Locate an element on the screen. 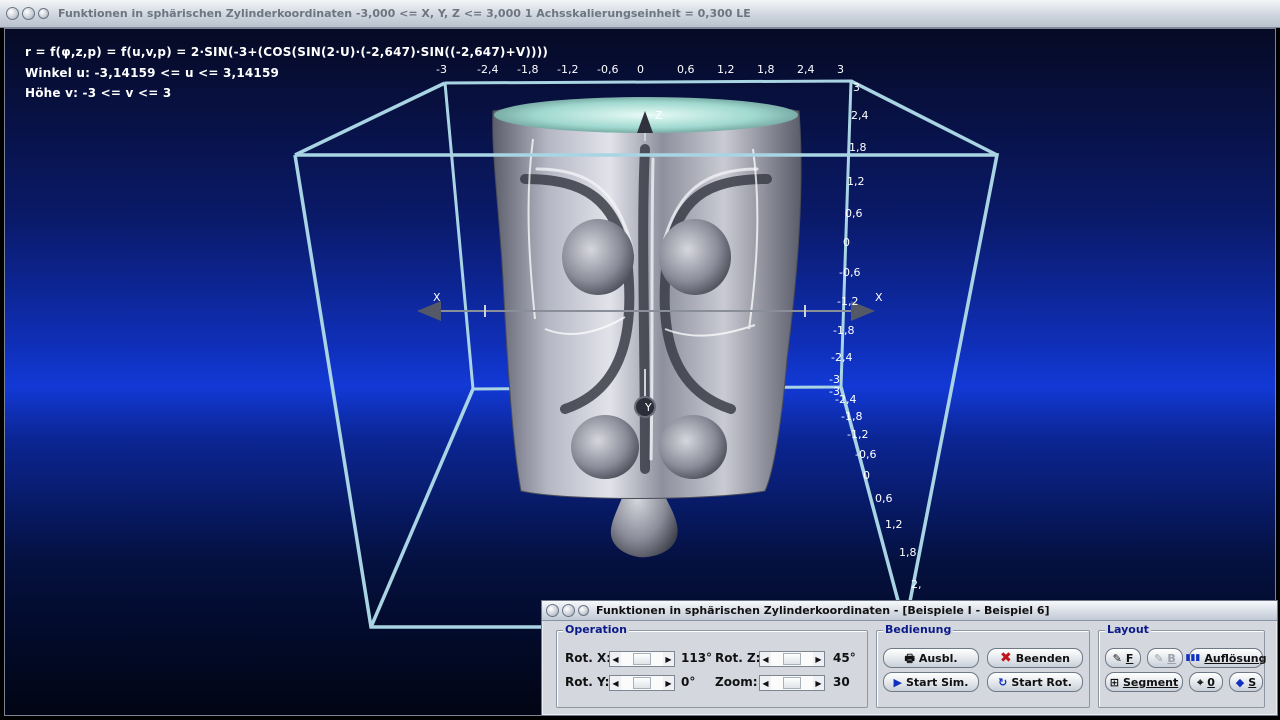 Image resolution: width=1280 pixels, height=720 pixels. printer-icon: 🖶 is located at coordinates (909, 658).